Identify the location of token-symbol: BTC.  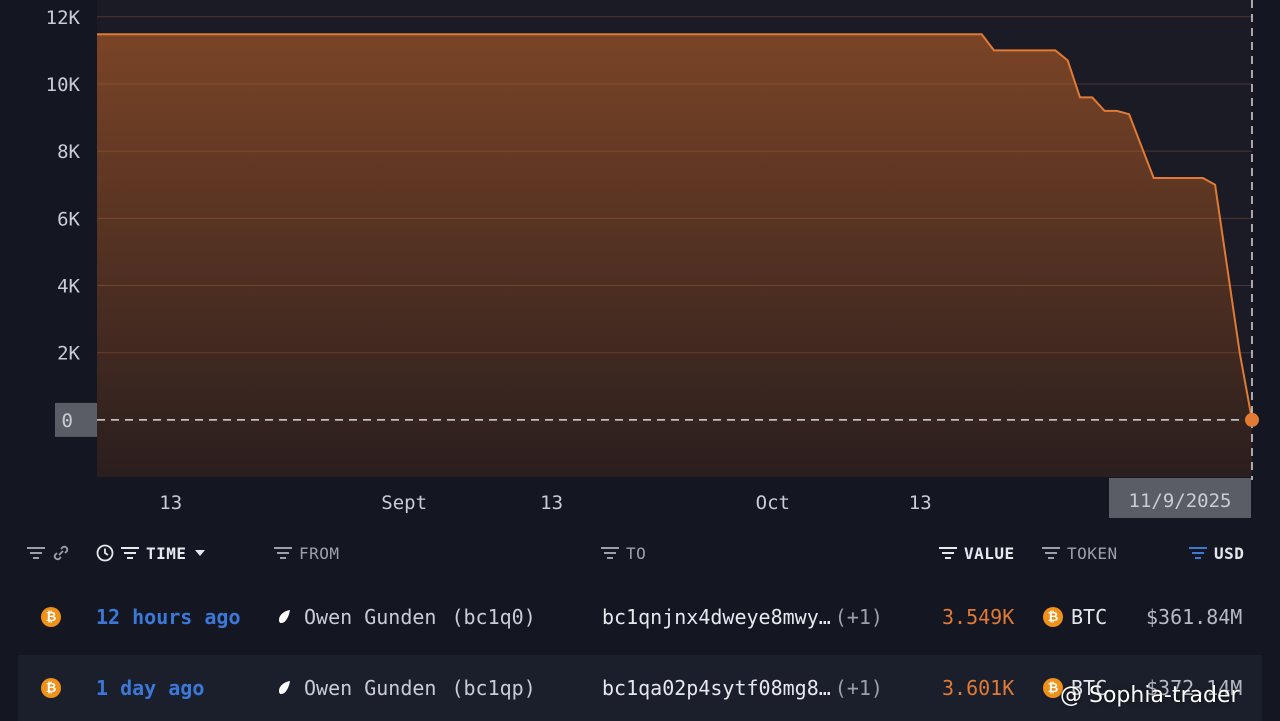
(1089, 617).